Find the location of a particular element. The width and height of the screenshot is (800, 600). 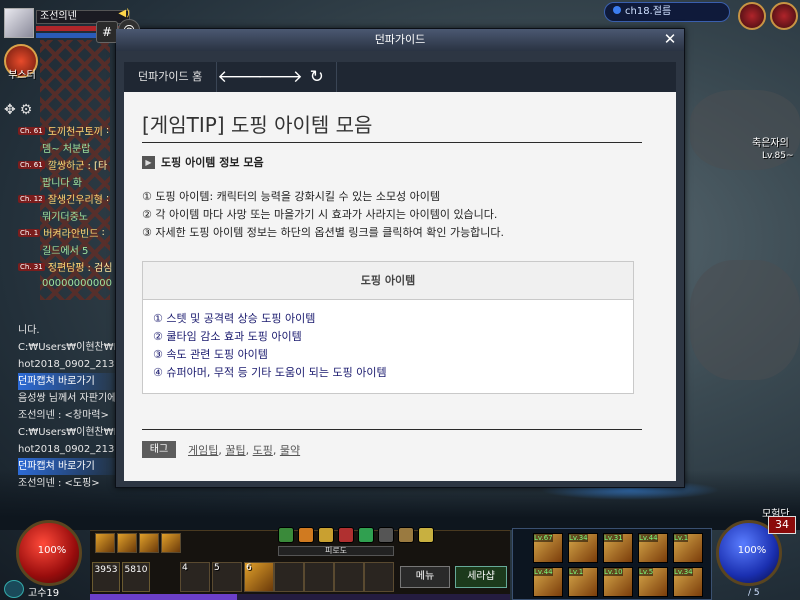

tag-link: 도핑 is located at coordinates (263, 450).